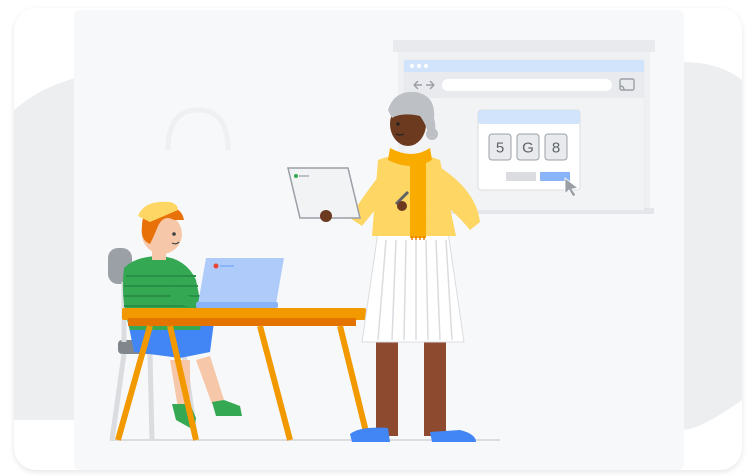 Image resolution: width=752 pixels, height=476 pixels. Describe the element at coordinates (402, 206) in the screenshot. I see `teacher-hand-stylus` at that location.